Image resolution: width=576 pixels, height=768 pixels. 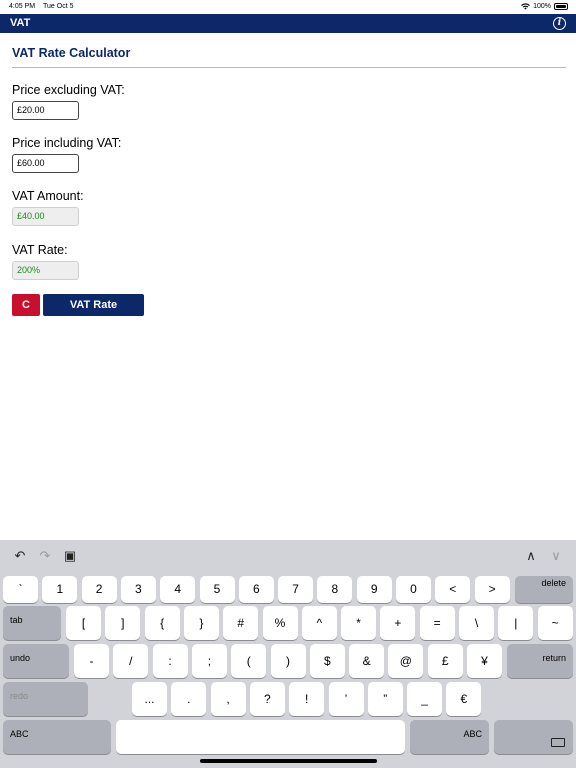 What do you see at coordinates (267, 699) in the screenshot?
I see `key-row4-3: ?` at bounding box center [267, 699].